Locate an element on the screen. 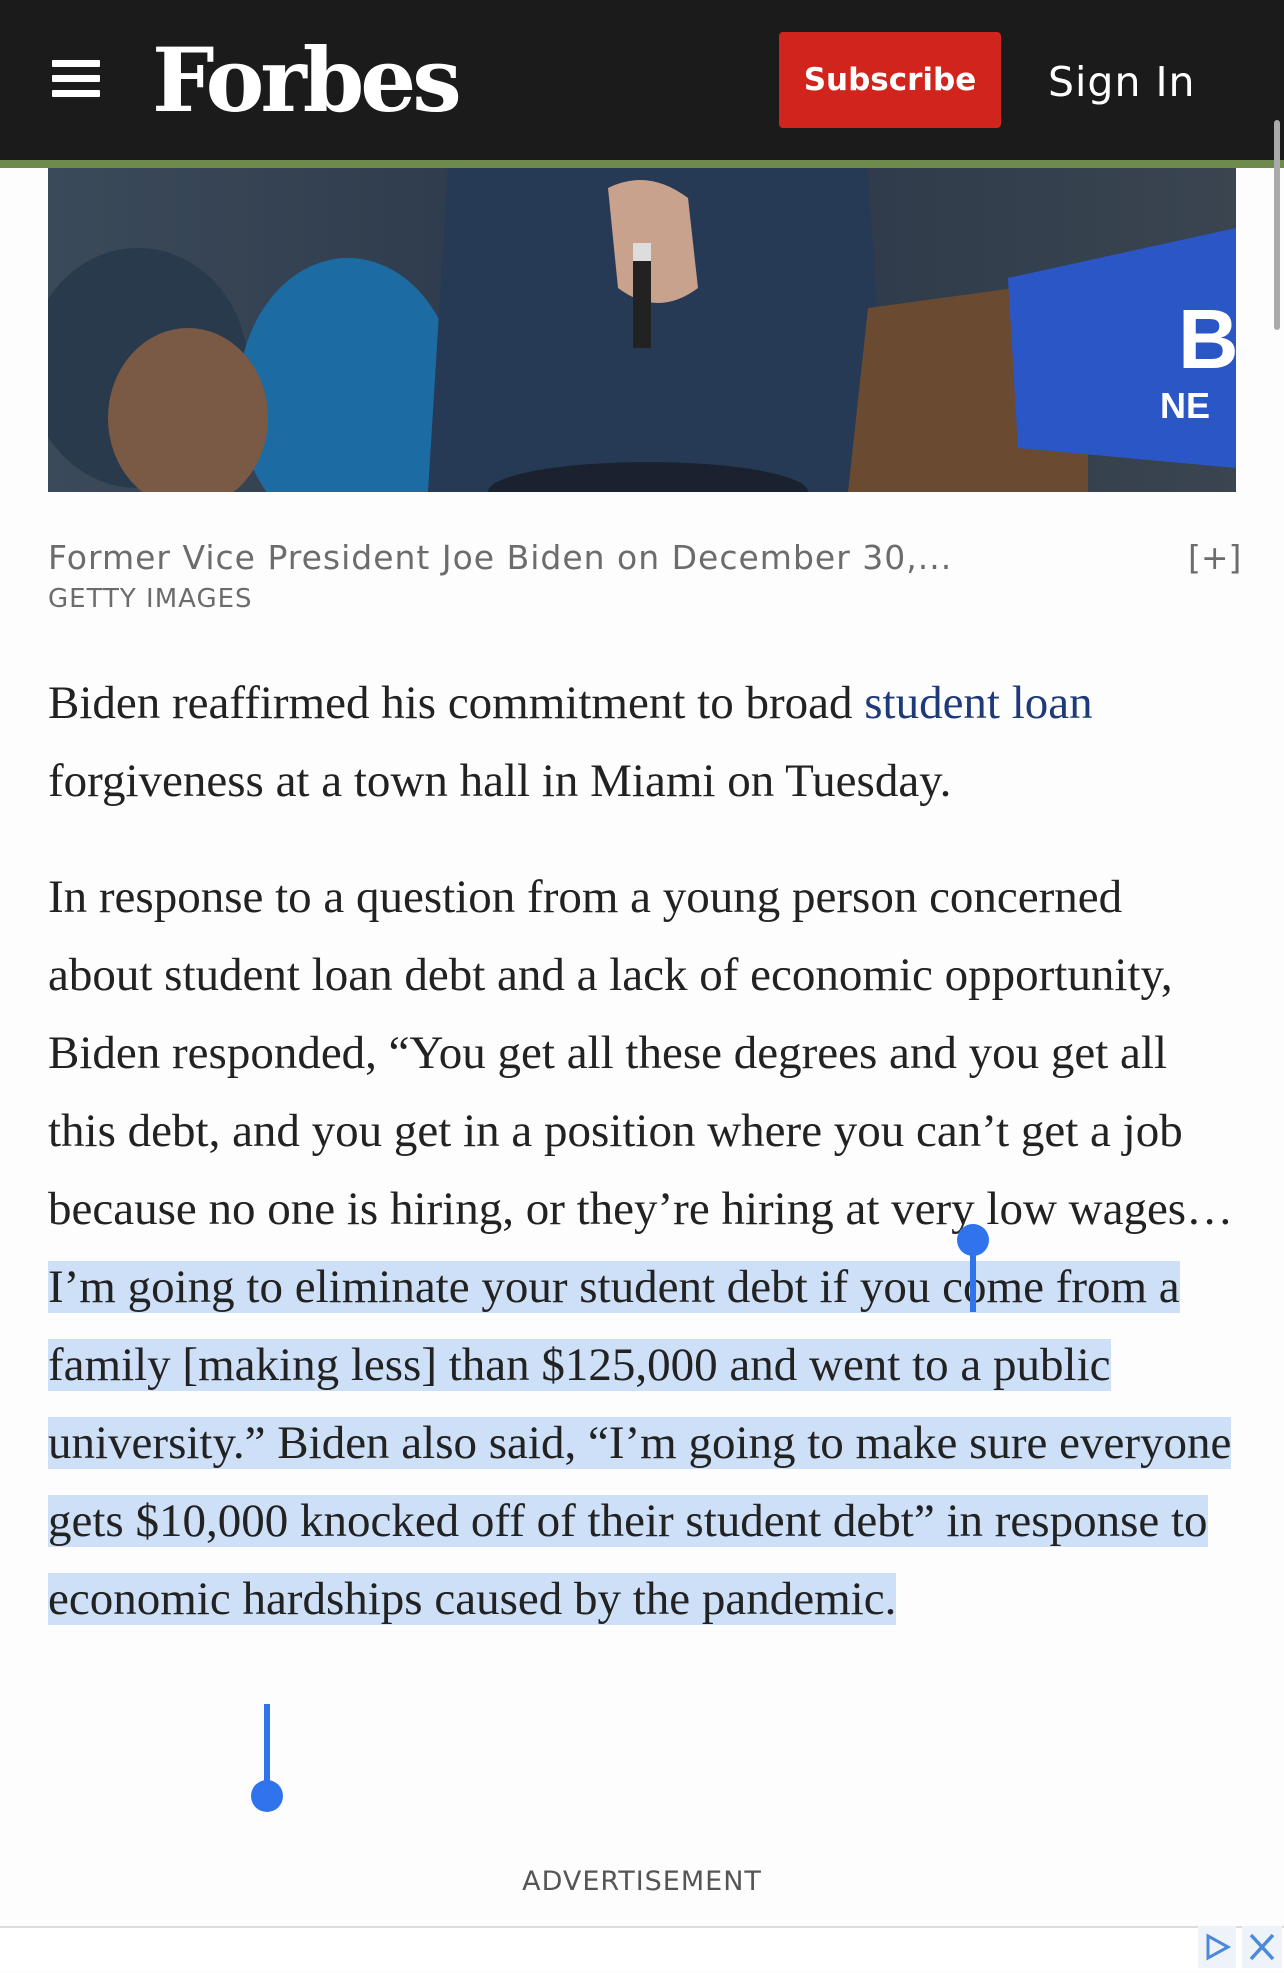 The image size is (1284, 1973). svg-text: B is located at coordinates (1207, 339).